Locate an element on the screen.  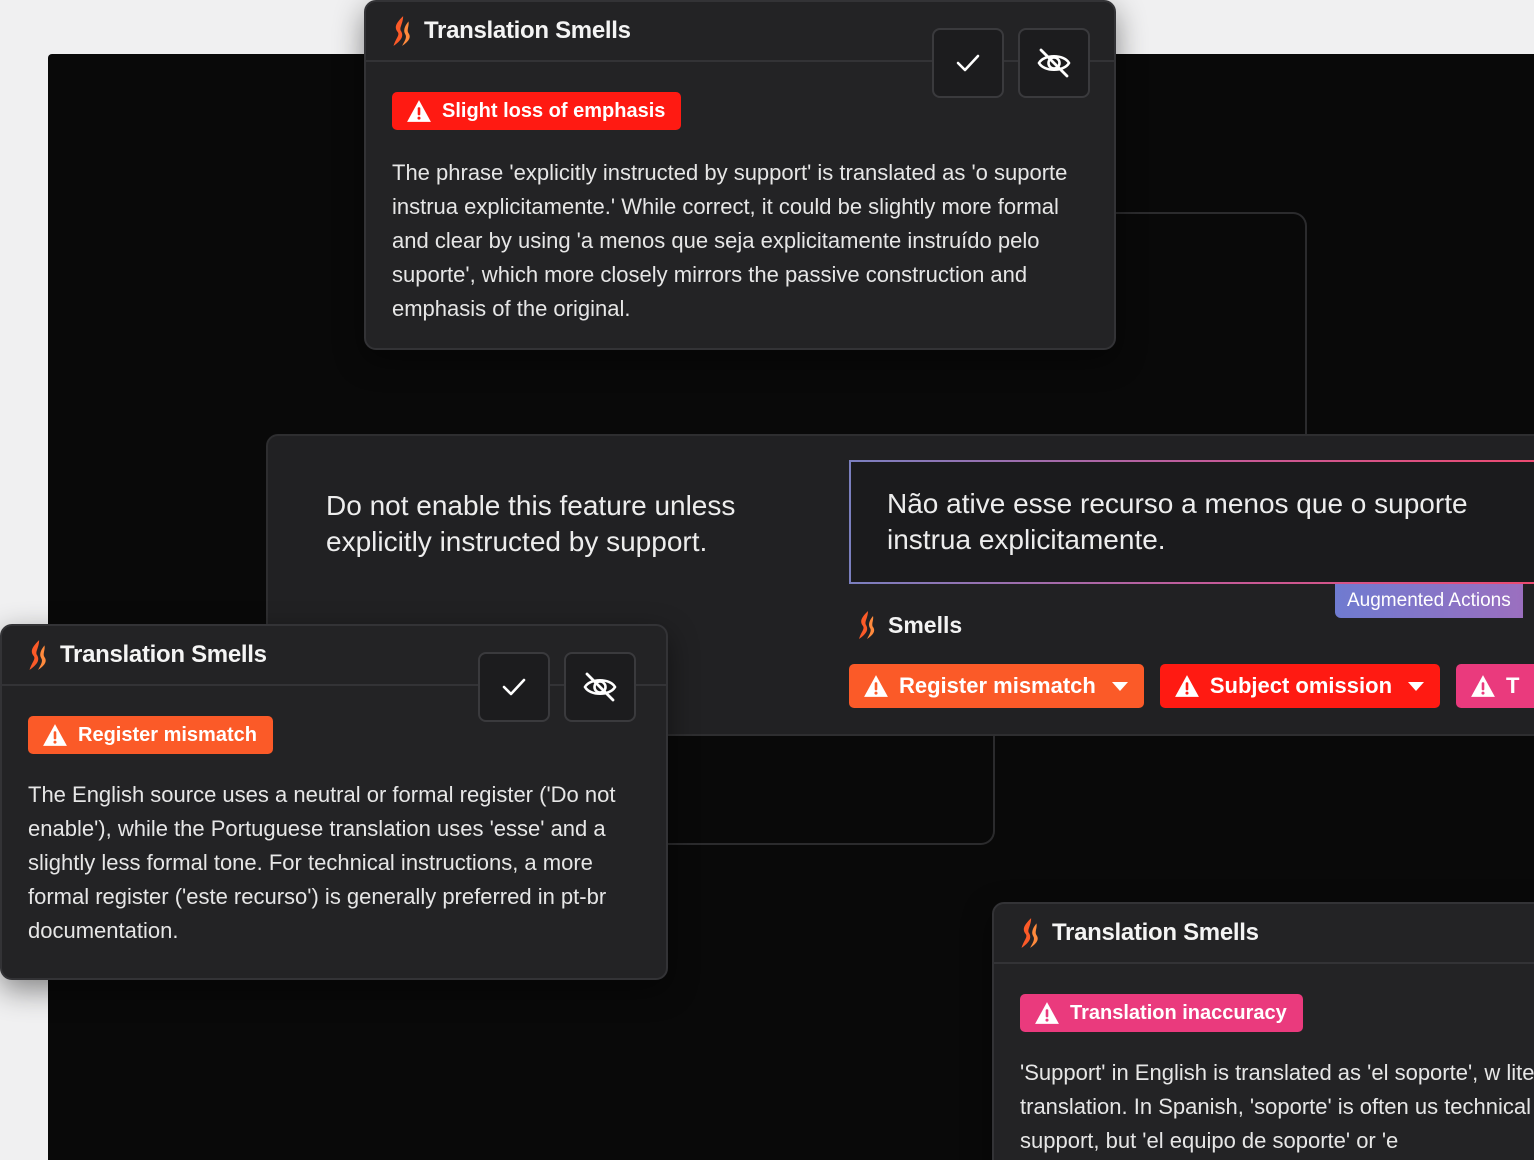
smell-badge-label: Register mismatch is located at coordinates (167, 734).